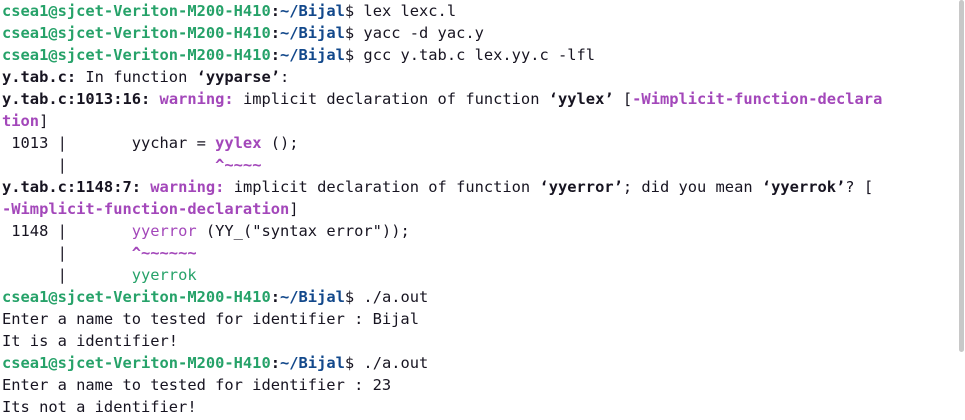  Describe the element at coordinates (280, 143) in the screenshot. I see `source-code: ();` at that location.